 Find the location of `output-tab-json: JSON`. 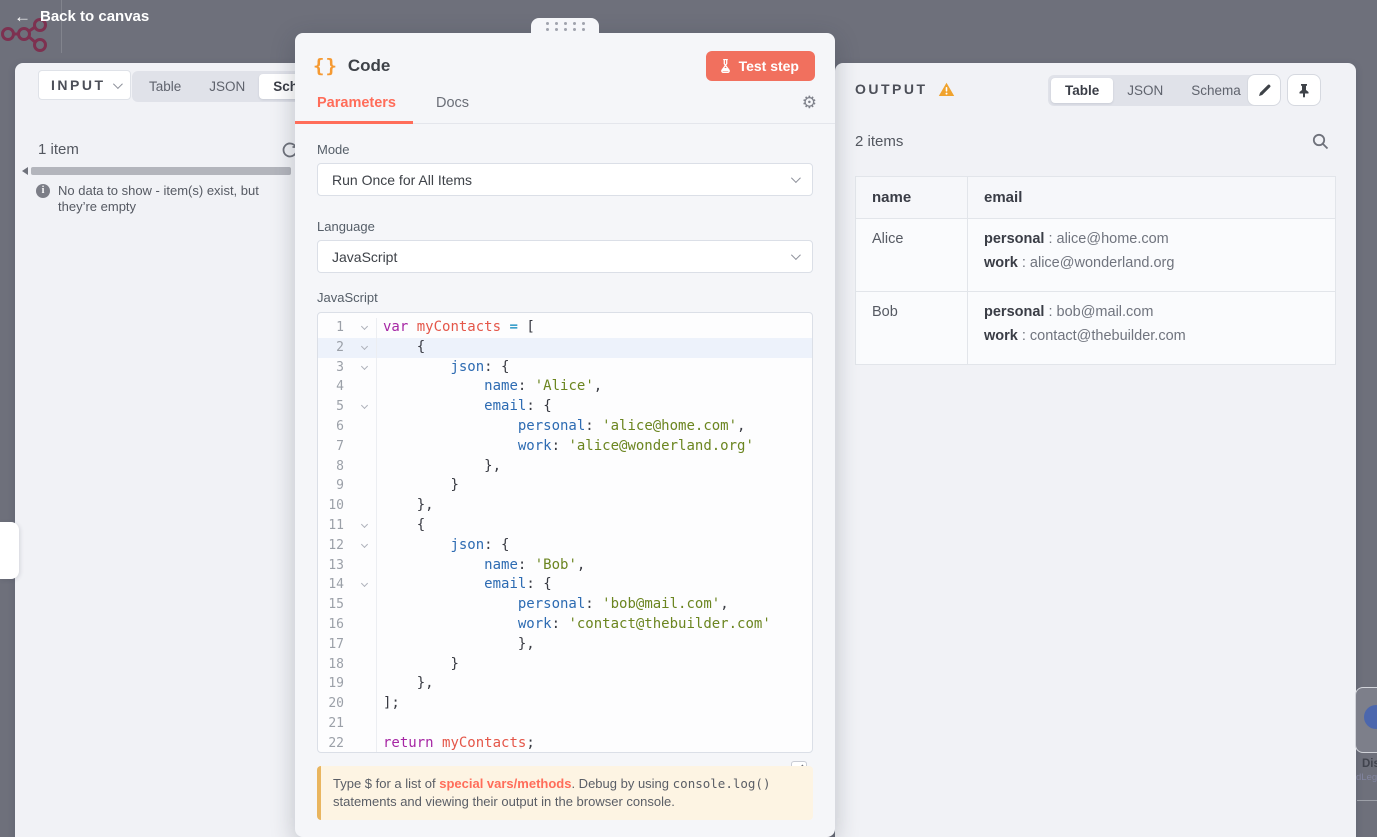

output-tab-json: JSON is located at coordinates (1145, 90).